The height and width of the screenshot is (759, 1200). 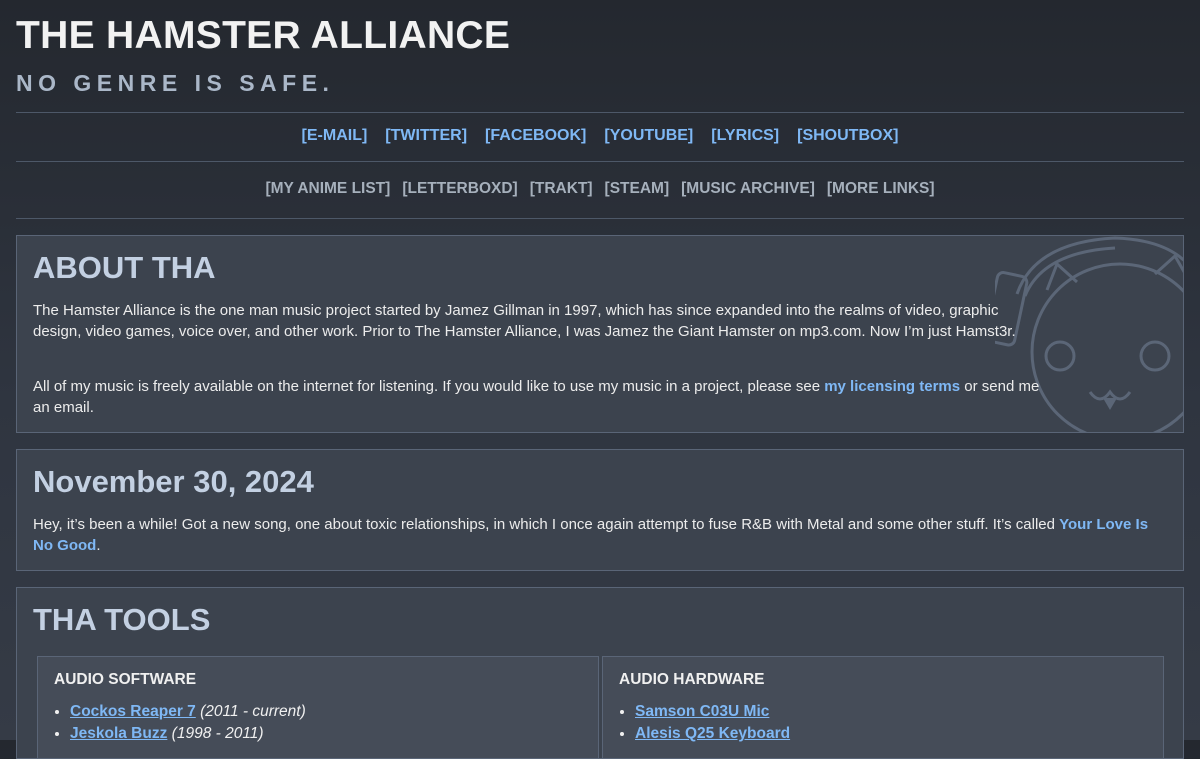 I want to click on audio-hardware-list: Samson C03U Mic Alesis Q25 Keyboard, so click(x=704, y=723).